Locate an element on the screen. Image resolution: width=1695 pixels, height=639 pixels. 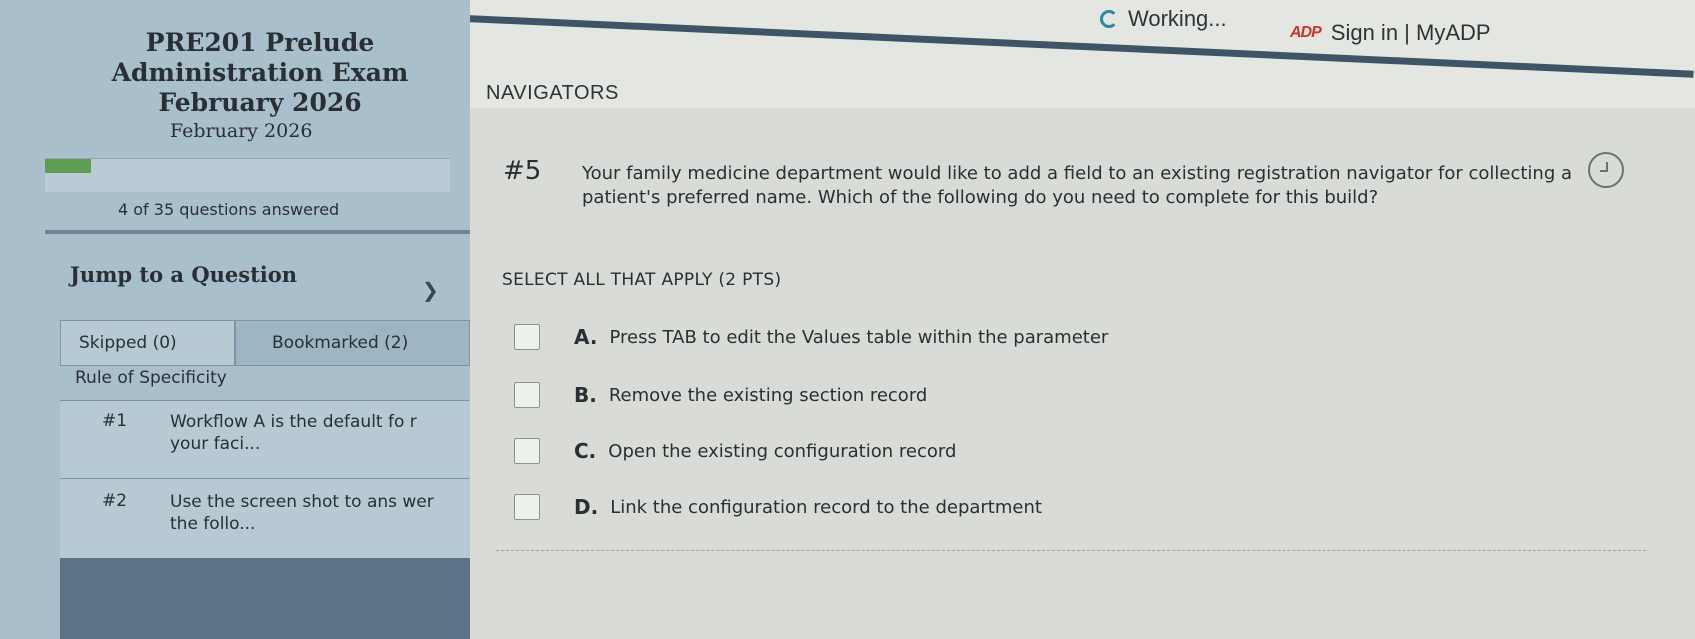
tab-bookmarked: Bookmarked (2) is located at coordinates (352, 343).